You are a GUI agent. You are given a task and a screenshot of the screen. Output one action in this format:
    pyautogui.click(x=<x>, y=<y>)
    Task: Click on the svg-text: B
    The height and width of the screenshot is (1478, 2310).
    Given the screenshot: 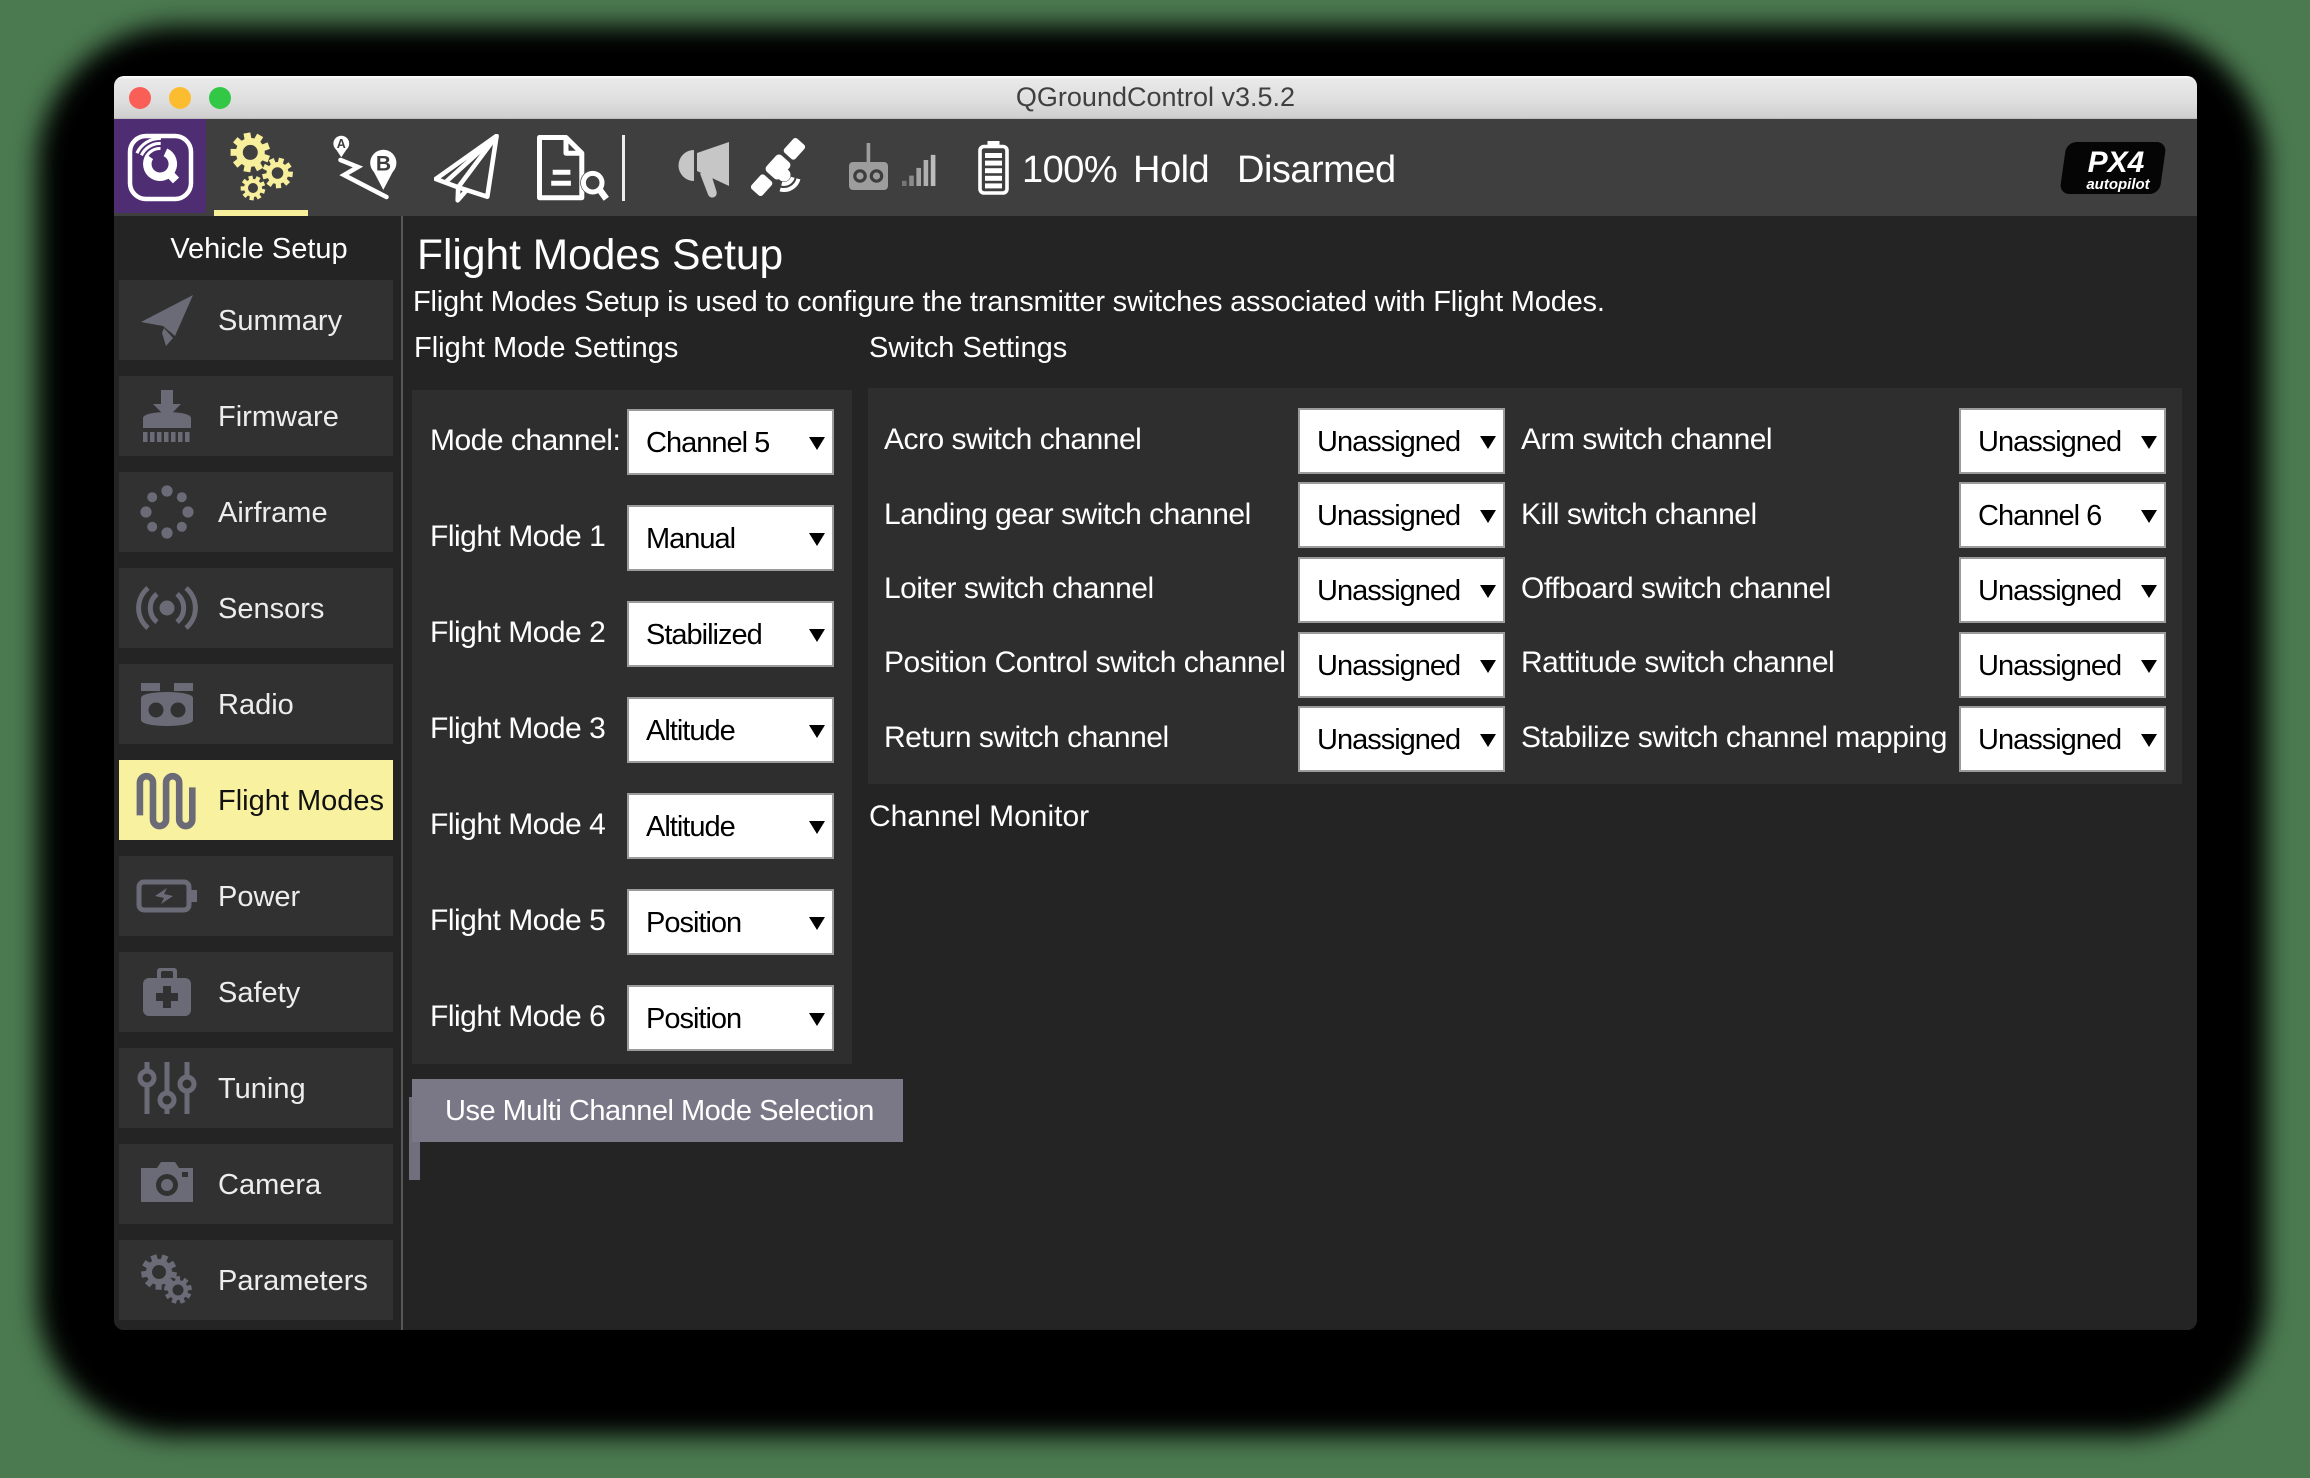 What is the action you would take?
    pyautogui.click(x=383, y=164)
    